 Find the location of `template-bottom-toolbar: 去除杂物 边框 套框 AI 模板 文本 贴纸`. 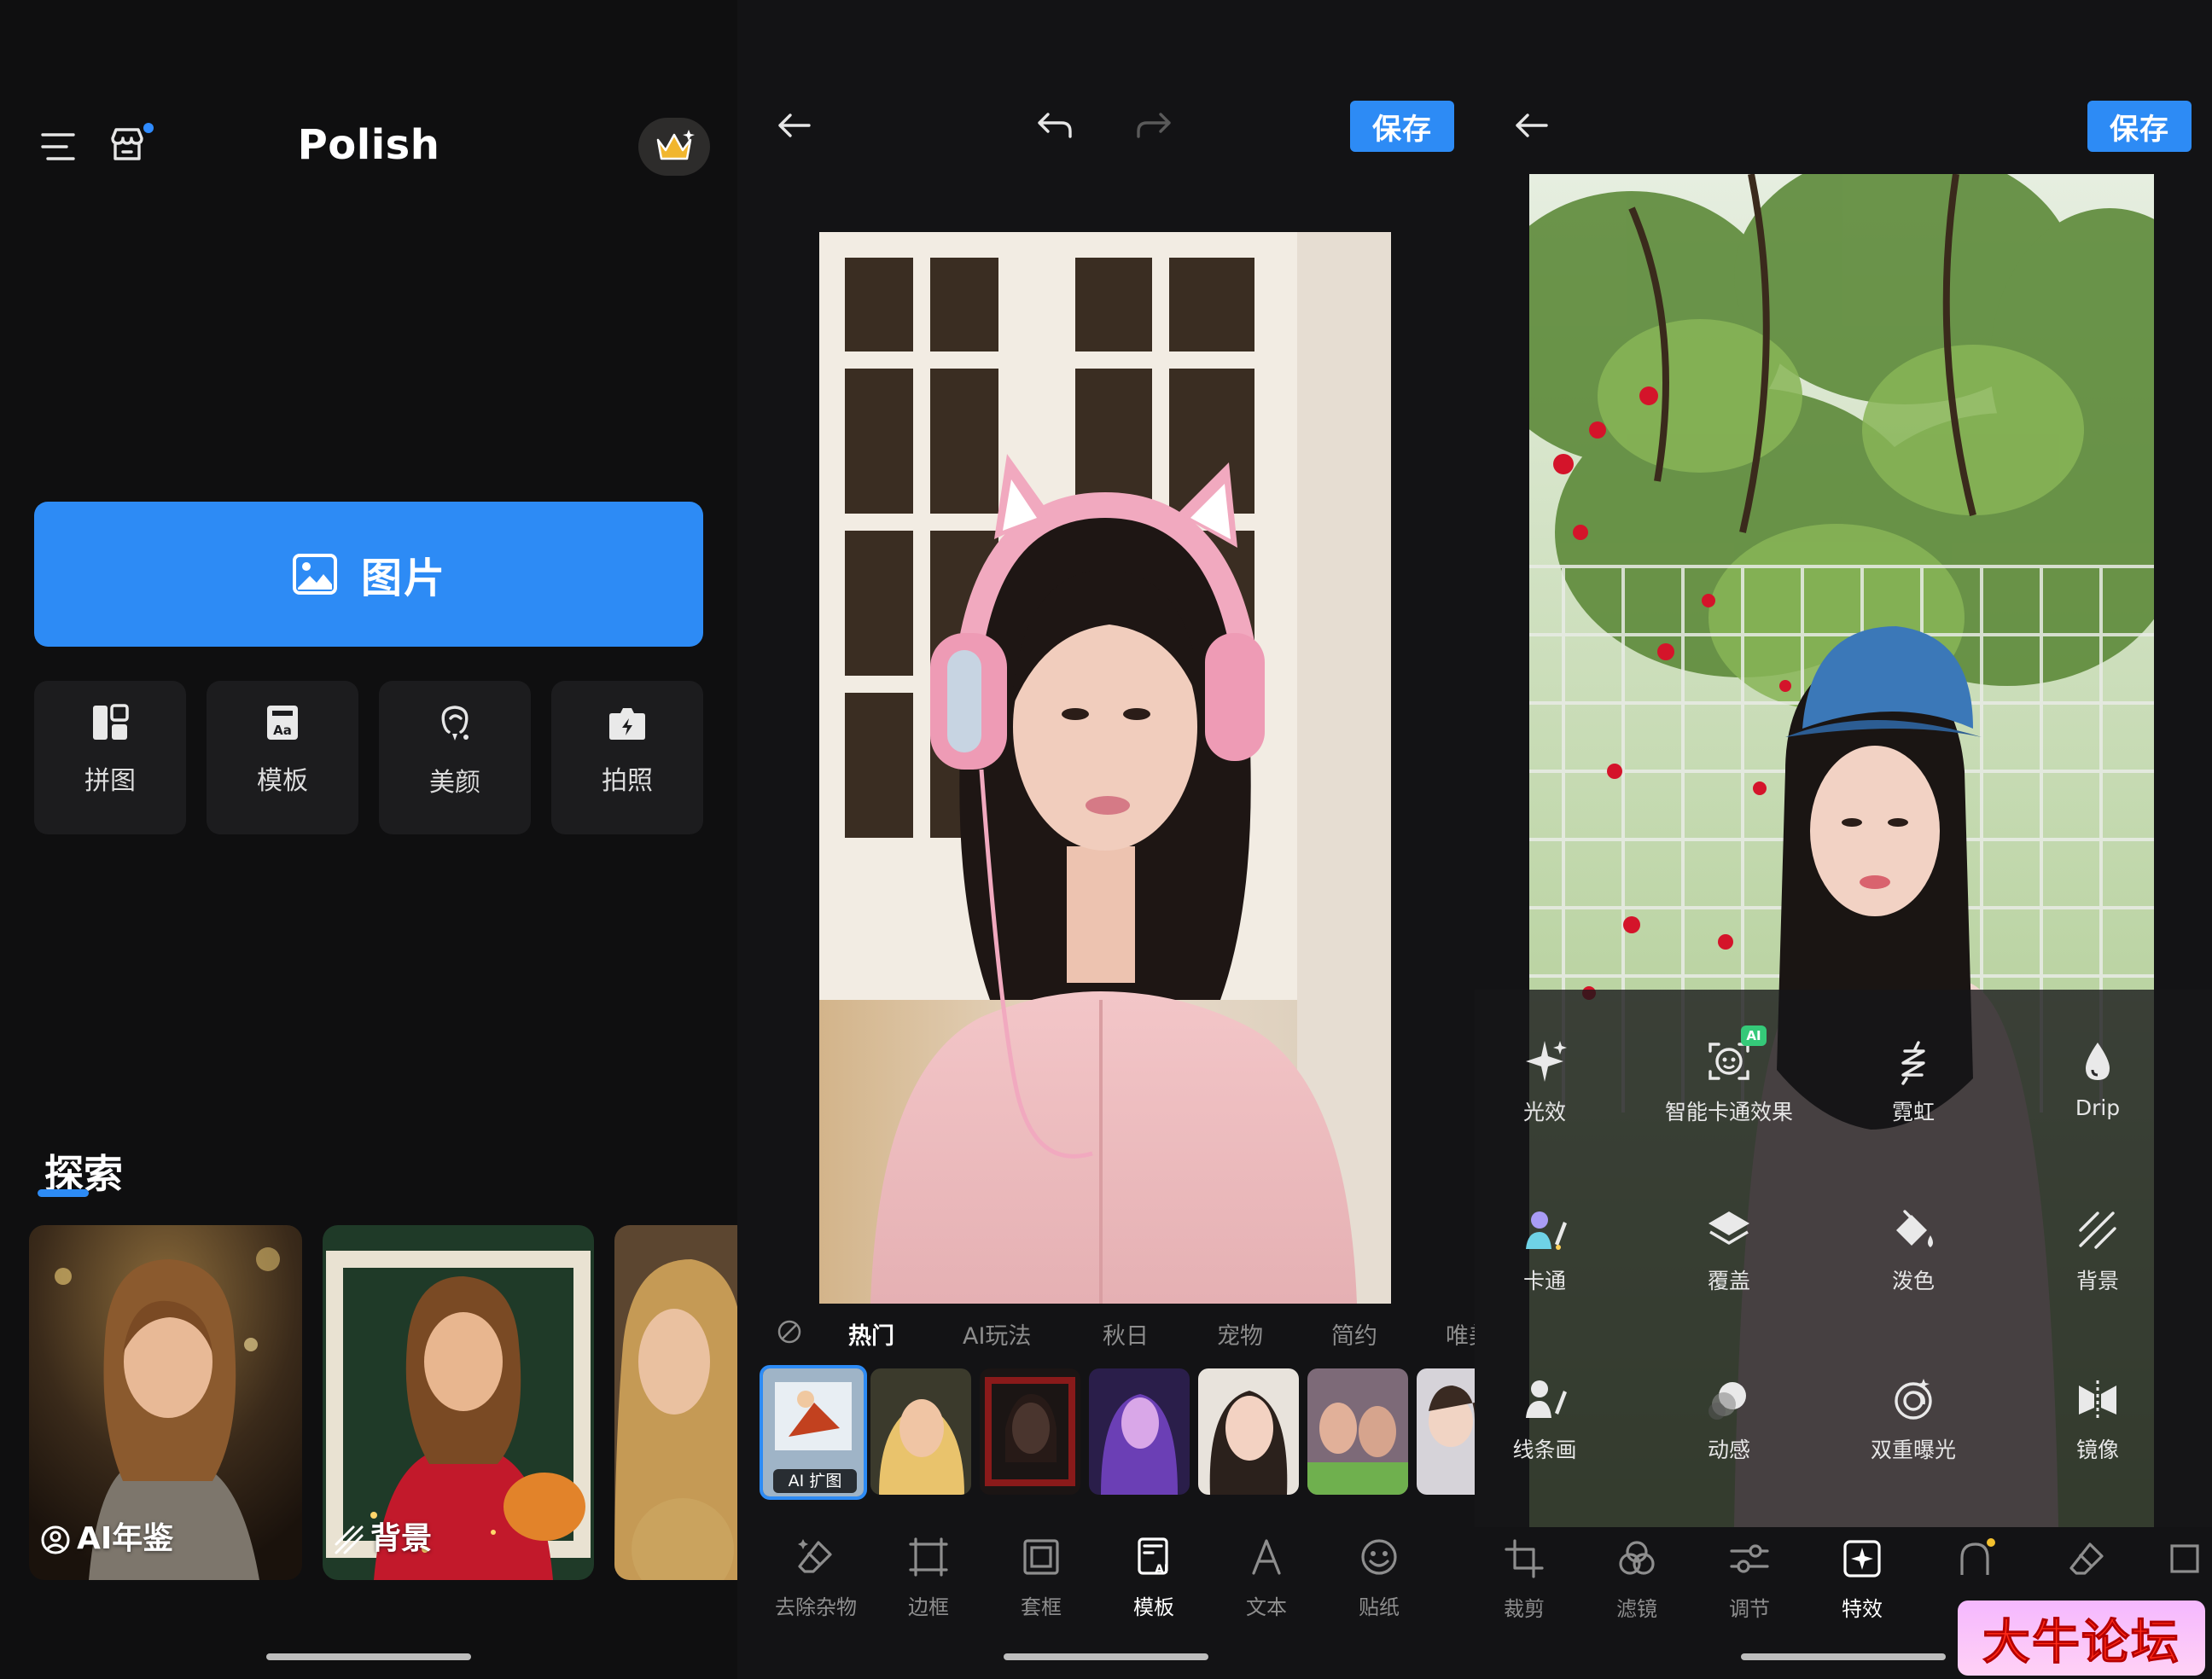

template-bottom-toolbar: 去除杂物 边框 套框 AI 模板 文本 贴纸 is located at coordinates (1097, 1583).